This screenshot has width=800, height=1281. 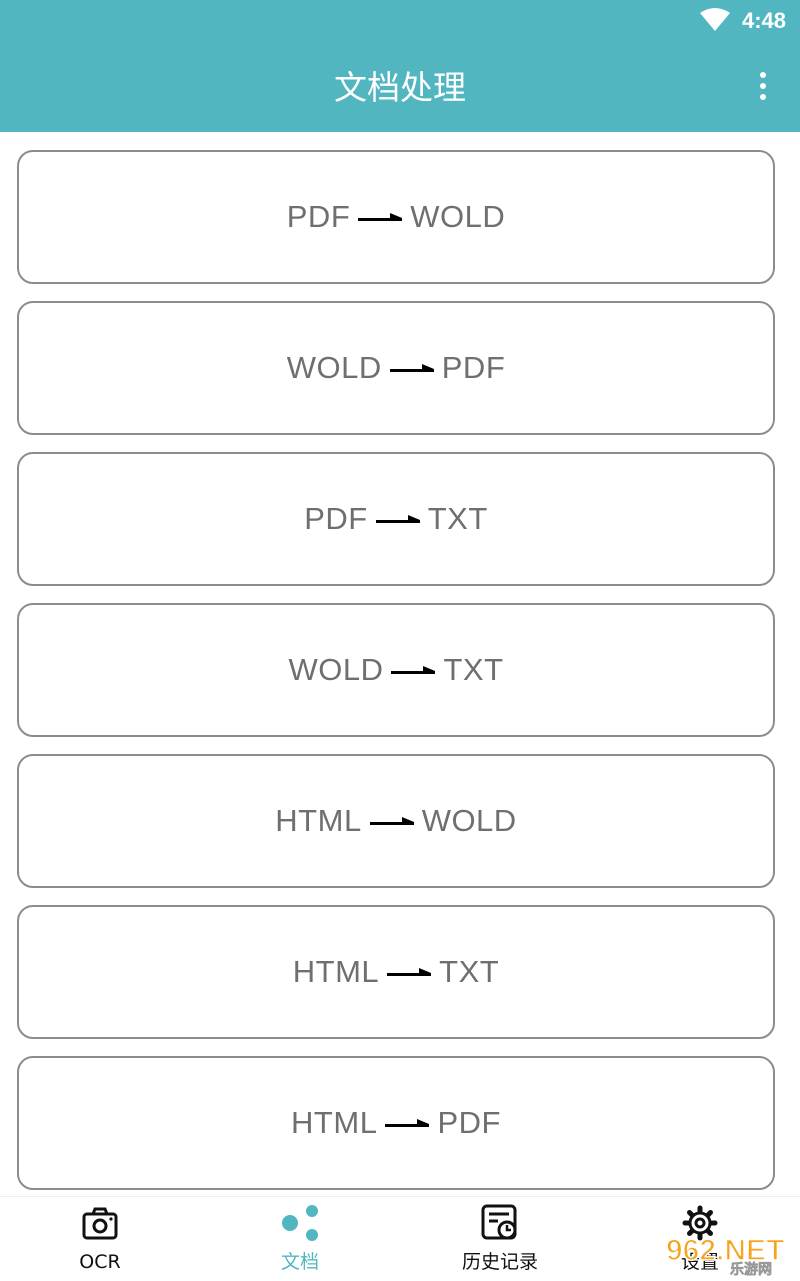 I want to click on conversion-card-html-wold: HTML WOLD, so click(x=396, y=821).